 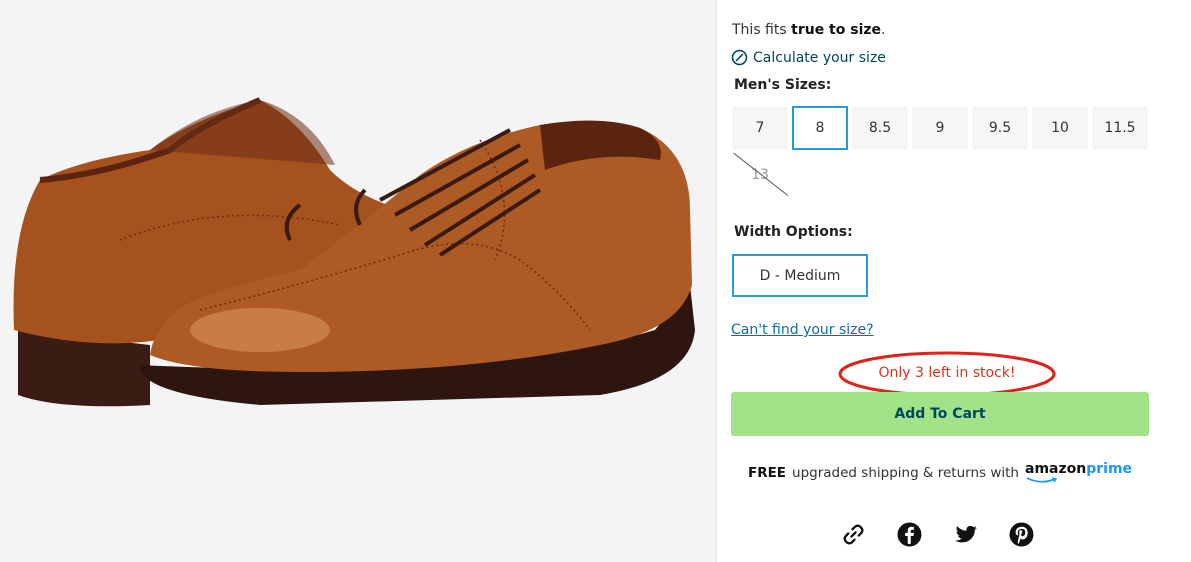 I want to click on pinterest-icon, so click(x=1021, y=534).